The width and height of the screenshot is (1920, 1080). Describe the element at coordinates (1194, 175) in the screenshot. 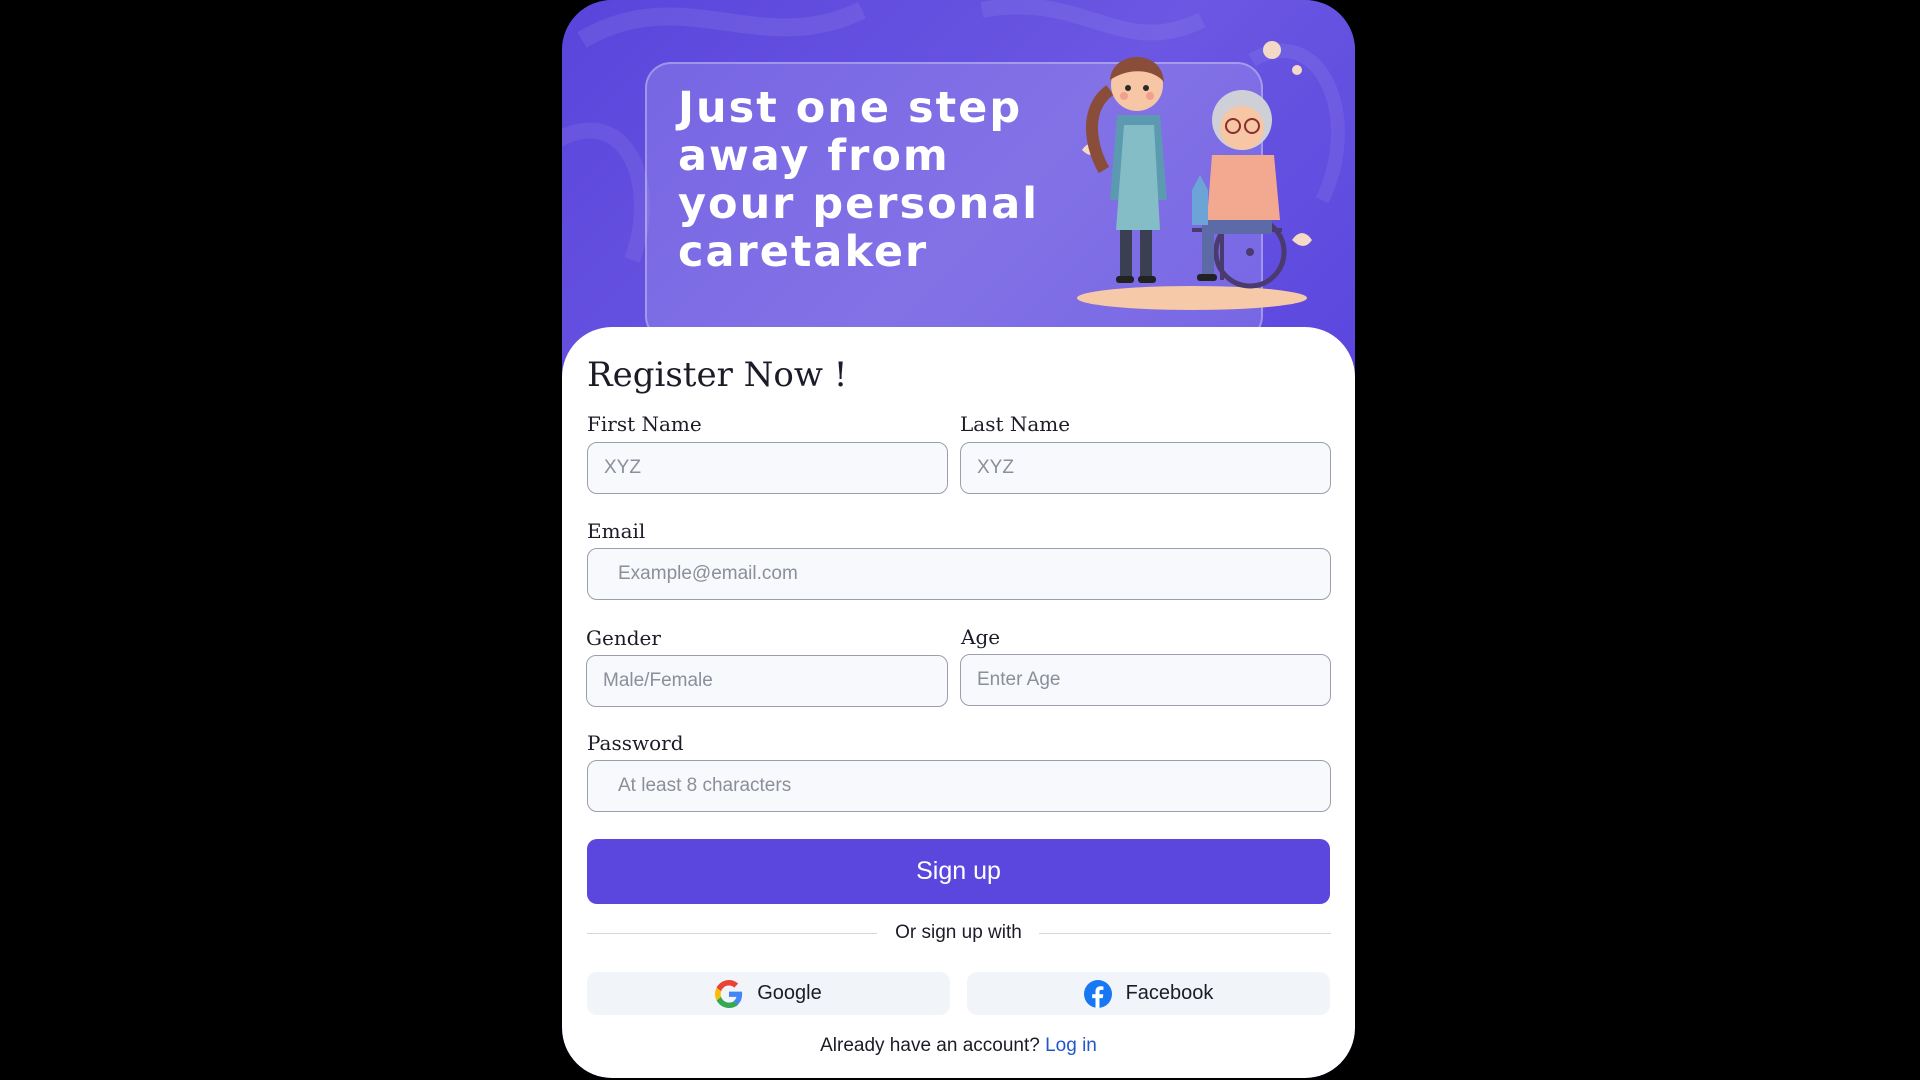

I see `caretaker-illustration` at that location.